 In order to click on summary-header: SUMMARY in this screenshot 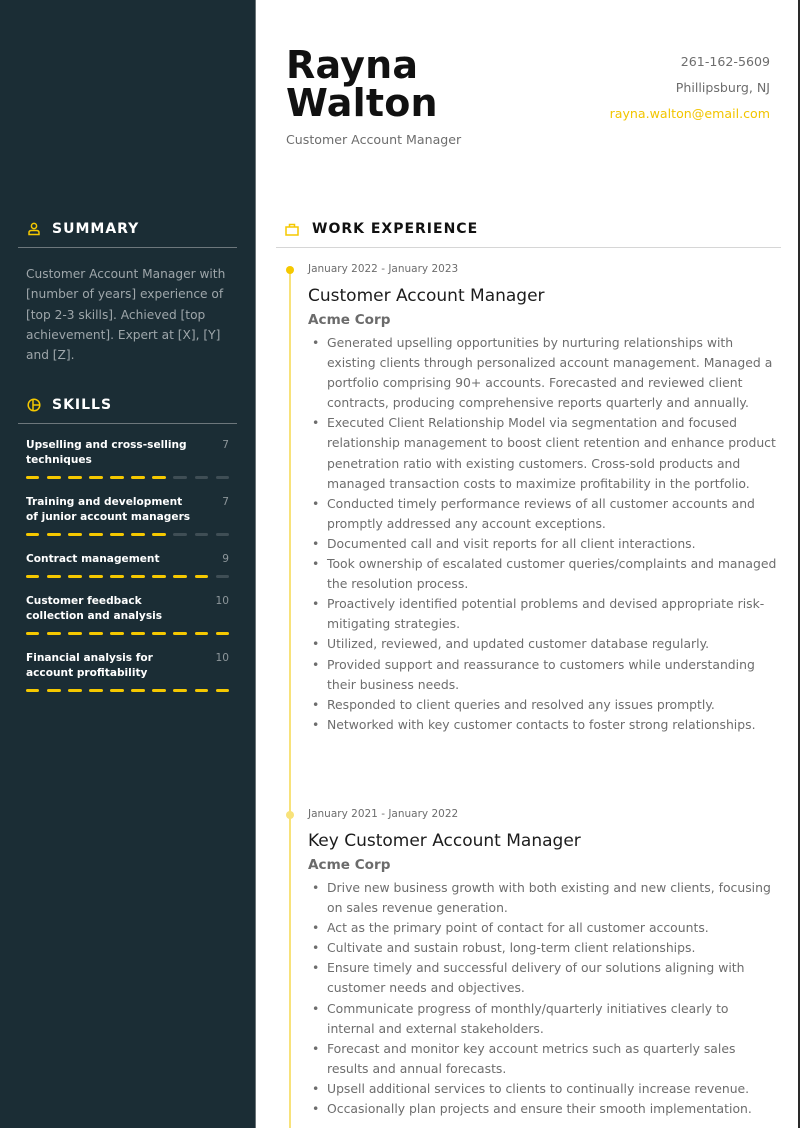, I will do `click(127, 229)`.